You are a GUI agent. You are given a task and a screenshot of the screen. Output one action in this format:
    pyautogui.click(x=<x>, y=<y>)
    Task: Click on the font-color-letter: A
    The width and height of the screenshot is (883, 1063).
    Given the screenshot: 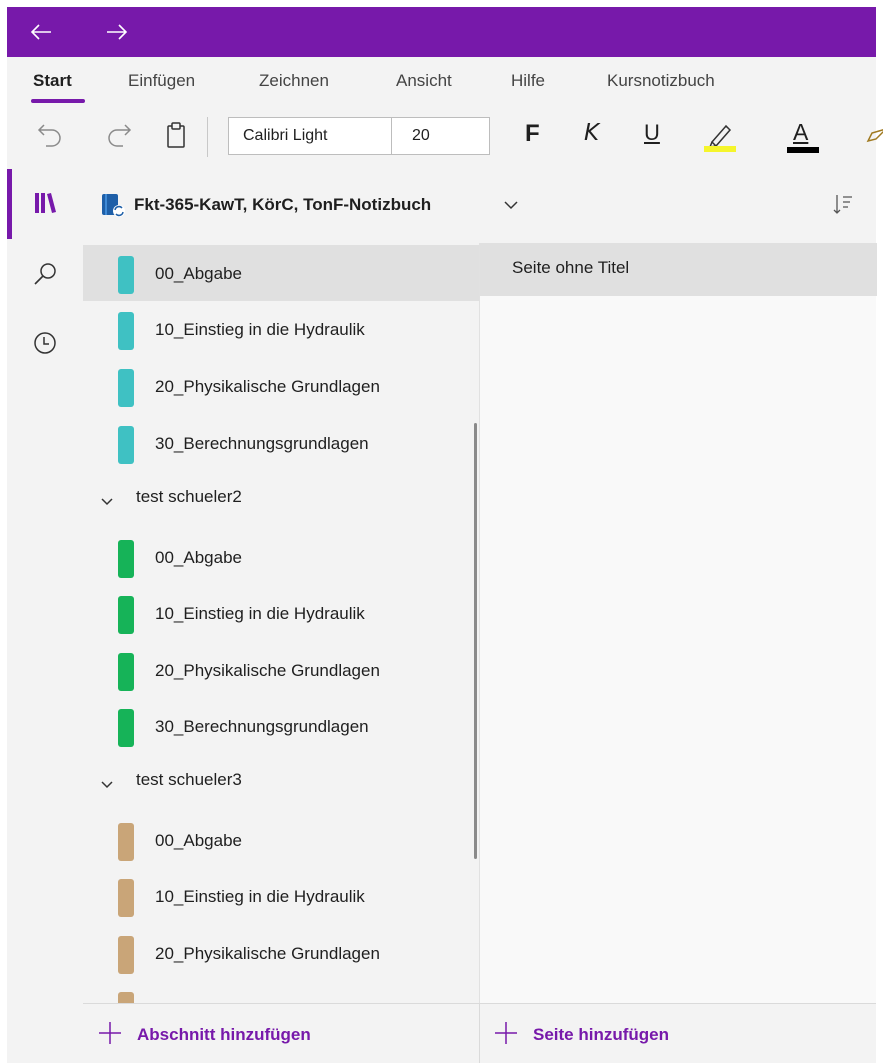 What is the action you would take?
    pyautogui.click(x=801, y=132)
    